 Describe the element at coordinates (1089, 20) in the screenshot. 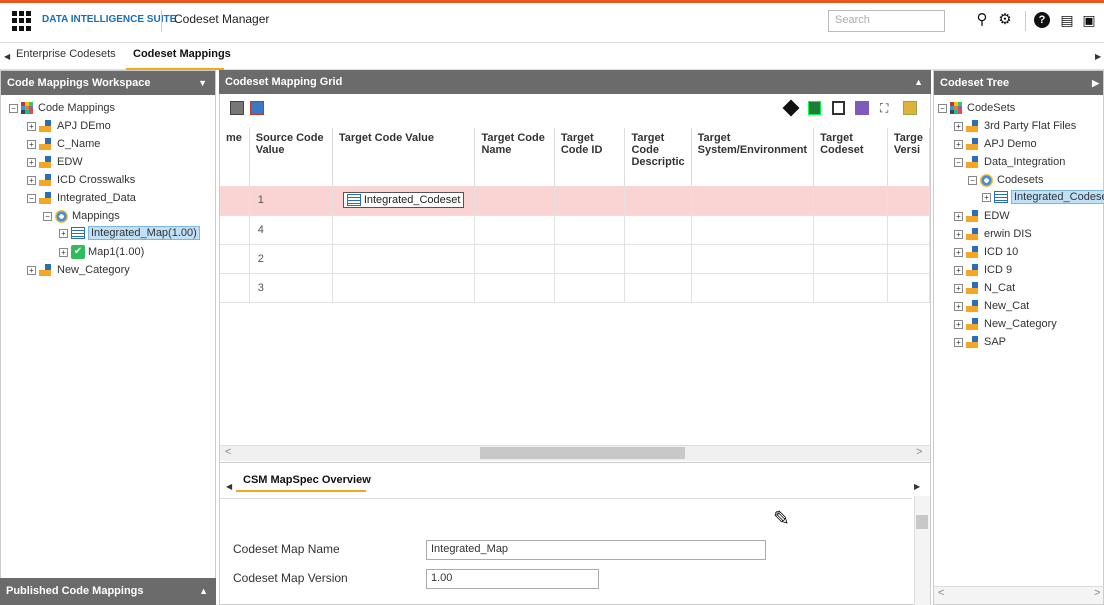

I see `user-icon: ▣` at that location.